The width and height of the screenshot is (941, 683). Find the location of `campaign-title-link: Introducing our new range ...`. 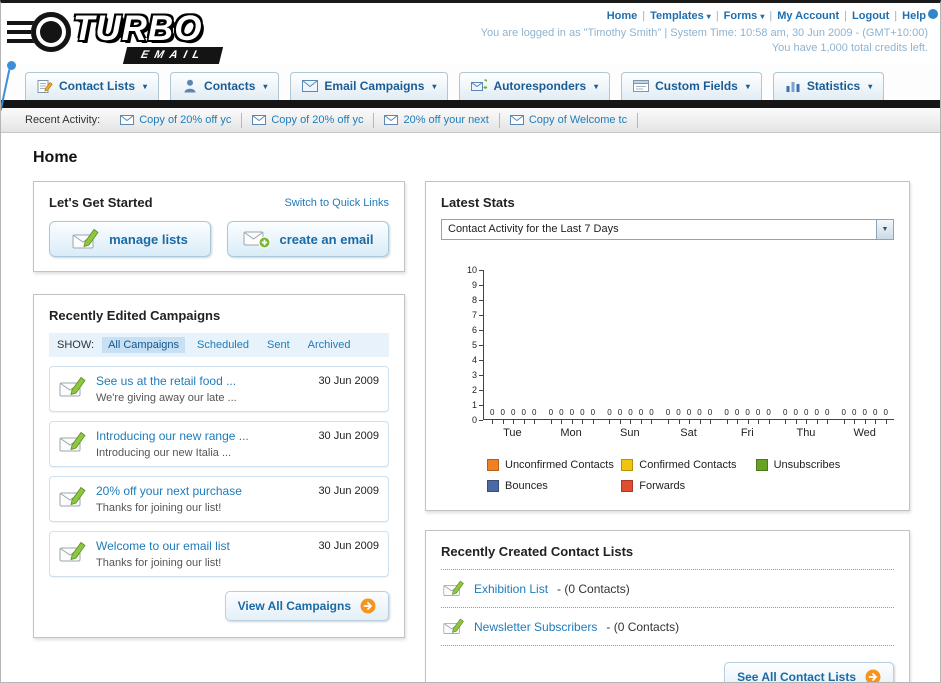

campaign-title-link: Introducing our new range ... is located at coordinates (202, 436).